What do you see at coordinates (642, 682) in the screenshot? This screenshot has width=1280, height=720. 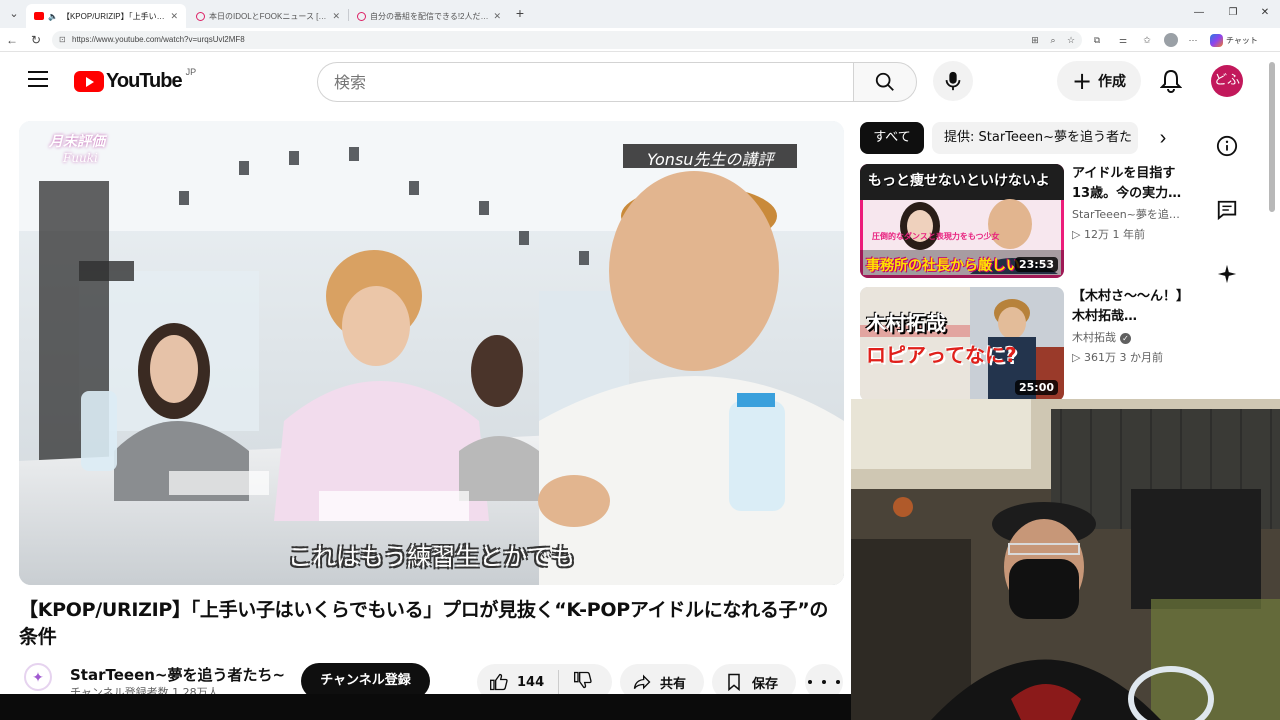 I see `share-icon` at bounding box center [642, 682].